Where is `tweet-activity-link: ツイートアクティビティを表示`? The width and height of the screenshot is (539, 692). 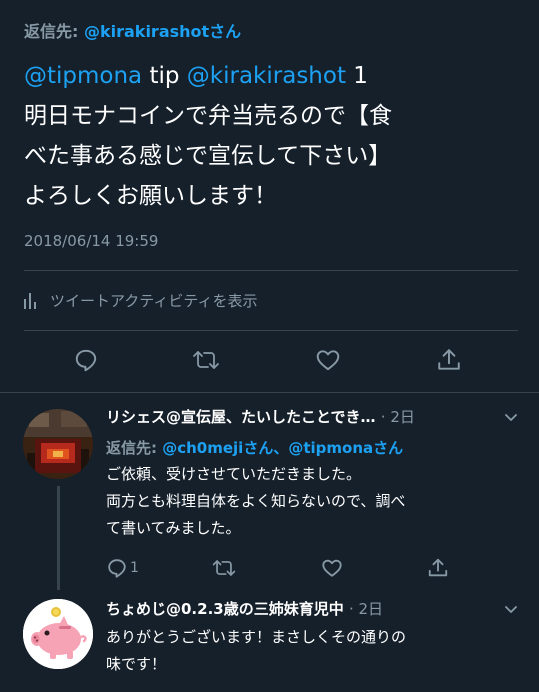
tweet-activity-link: ツイートアクティビティを表示 is located at coordinates (140, 300).